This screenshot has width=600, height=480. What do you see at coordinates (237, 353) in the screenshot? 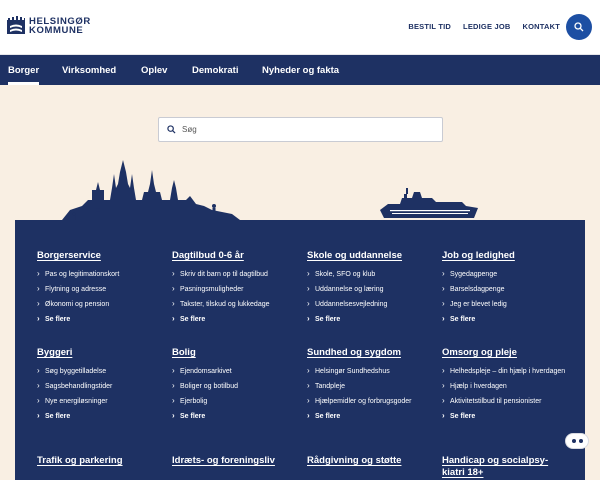
I see `category-title: Bolig` at bounding box center [237, 353].